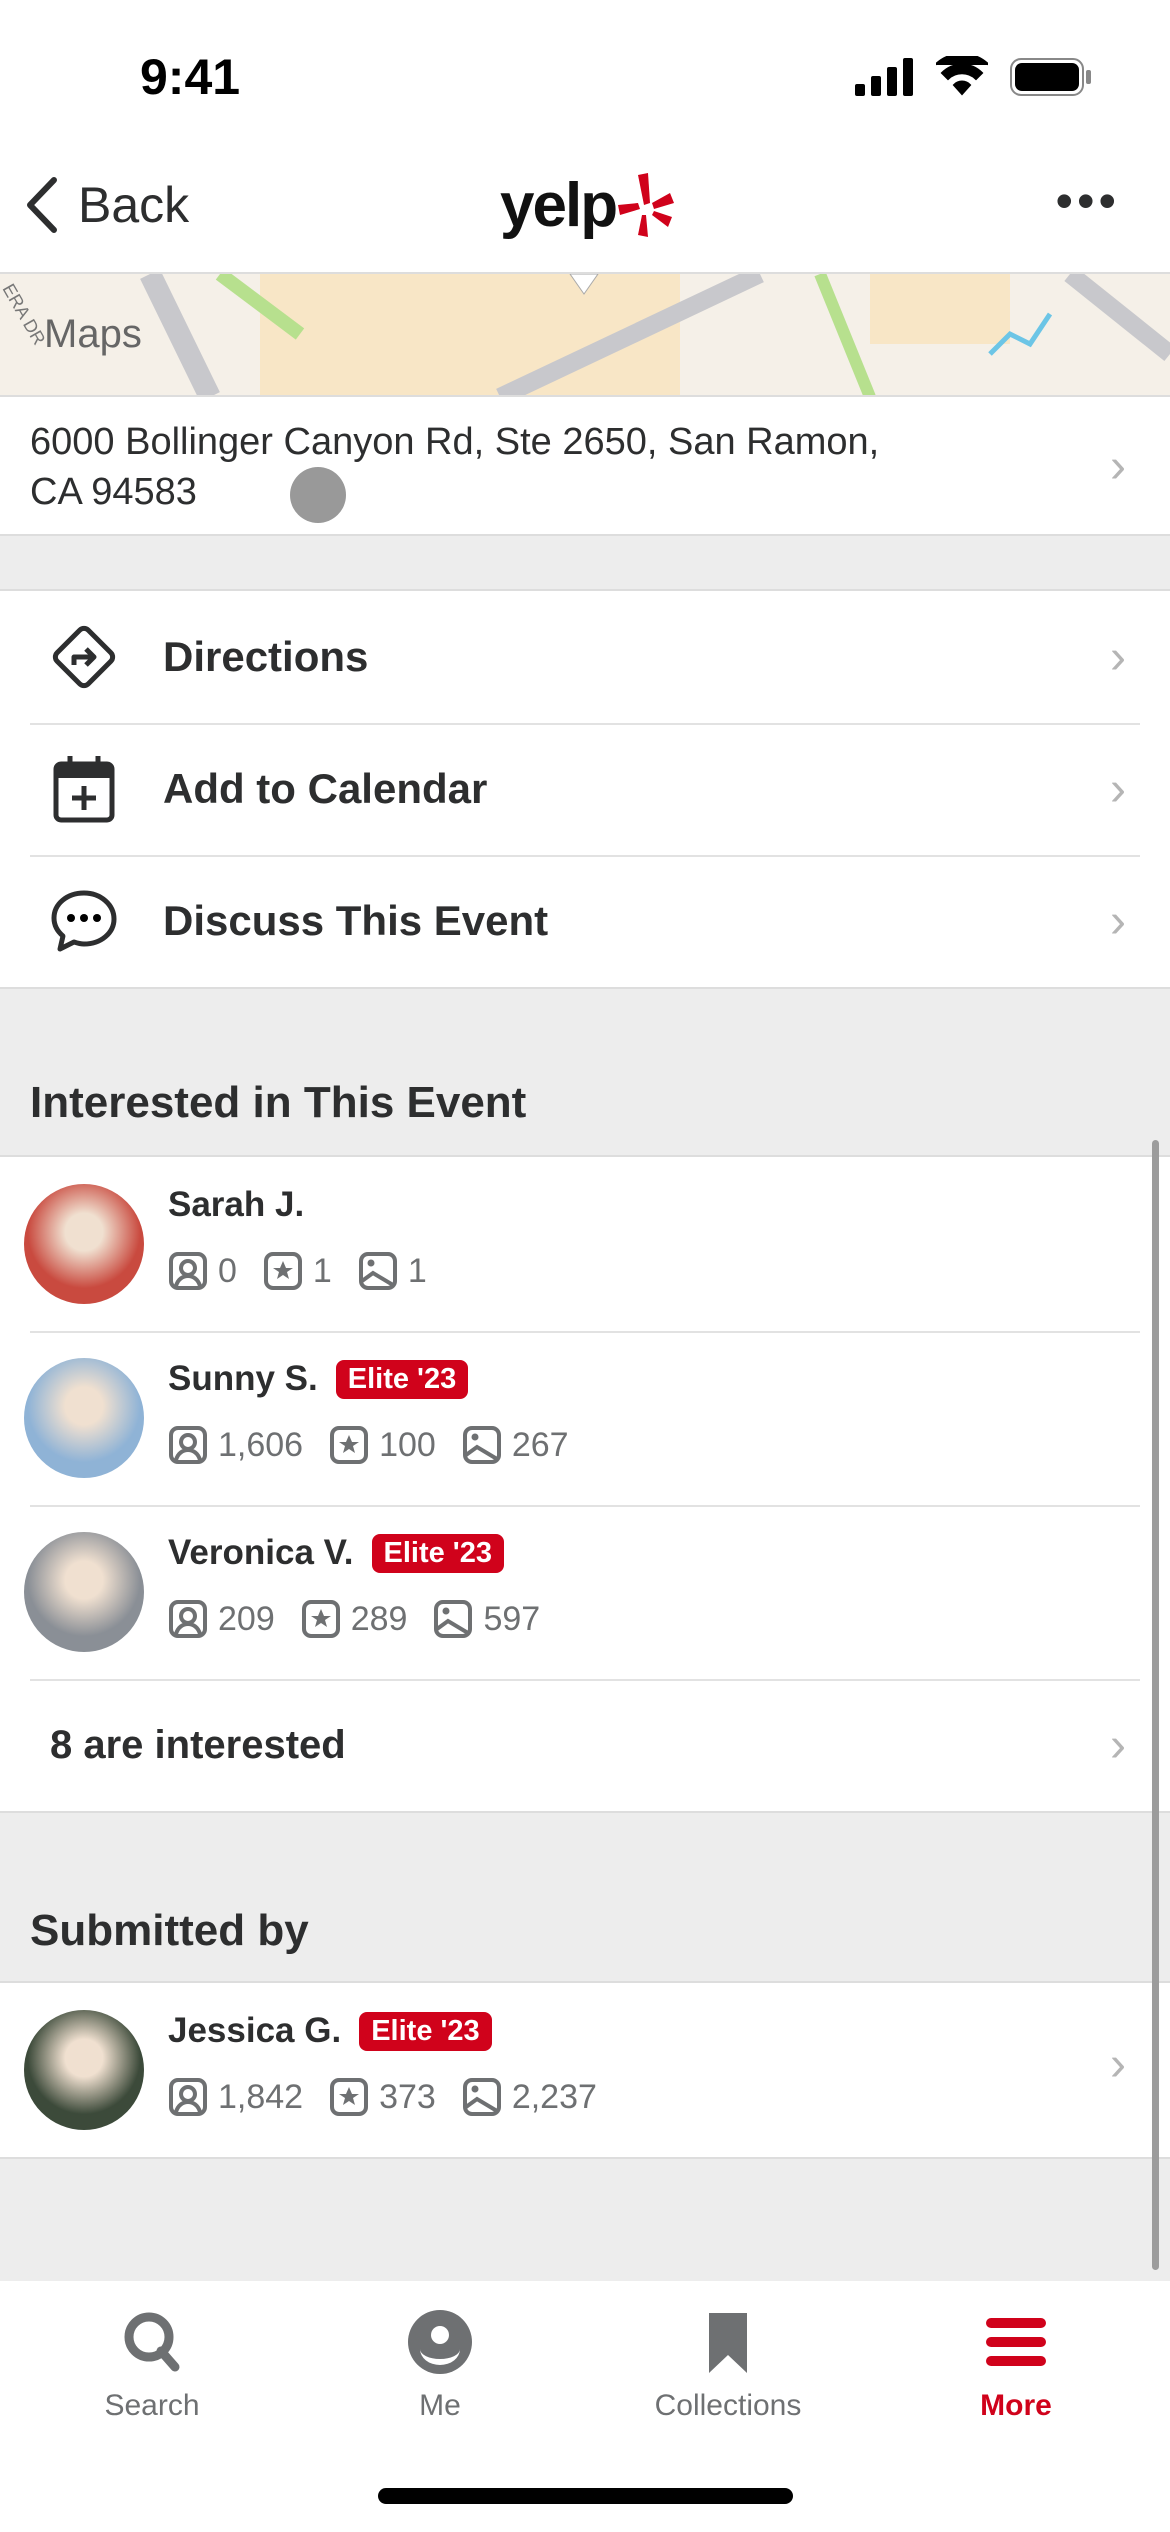 This screenshot has height=2532, width=1170. I want to click on discuss-event-row: Discuss This Event ›, so click(585, 921).